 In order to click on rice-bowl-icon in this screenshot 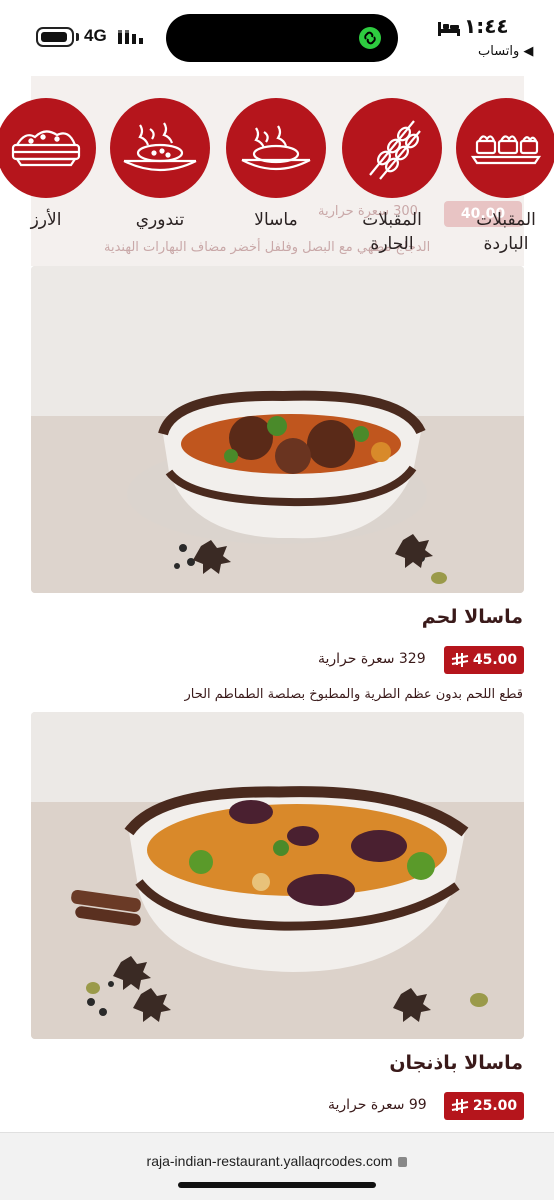, I will do `click(48, 148)`.